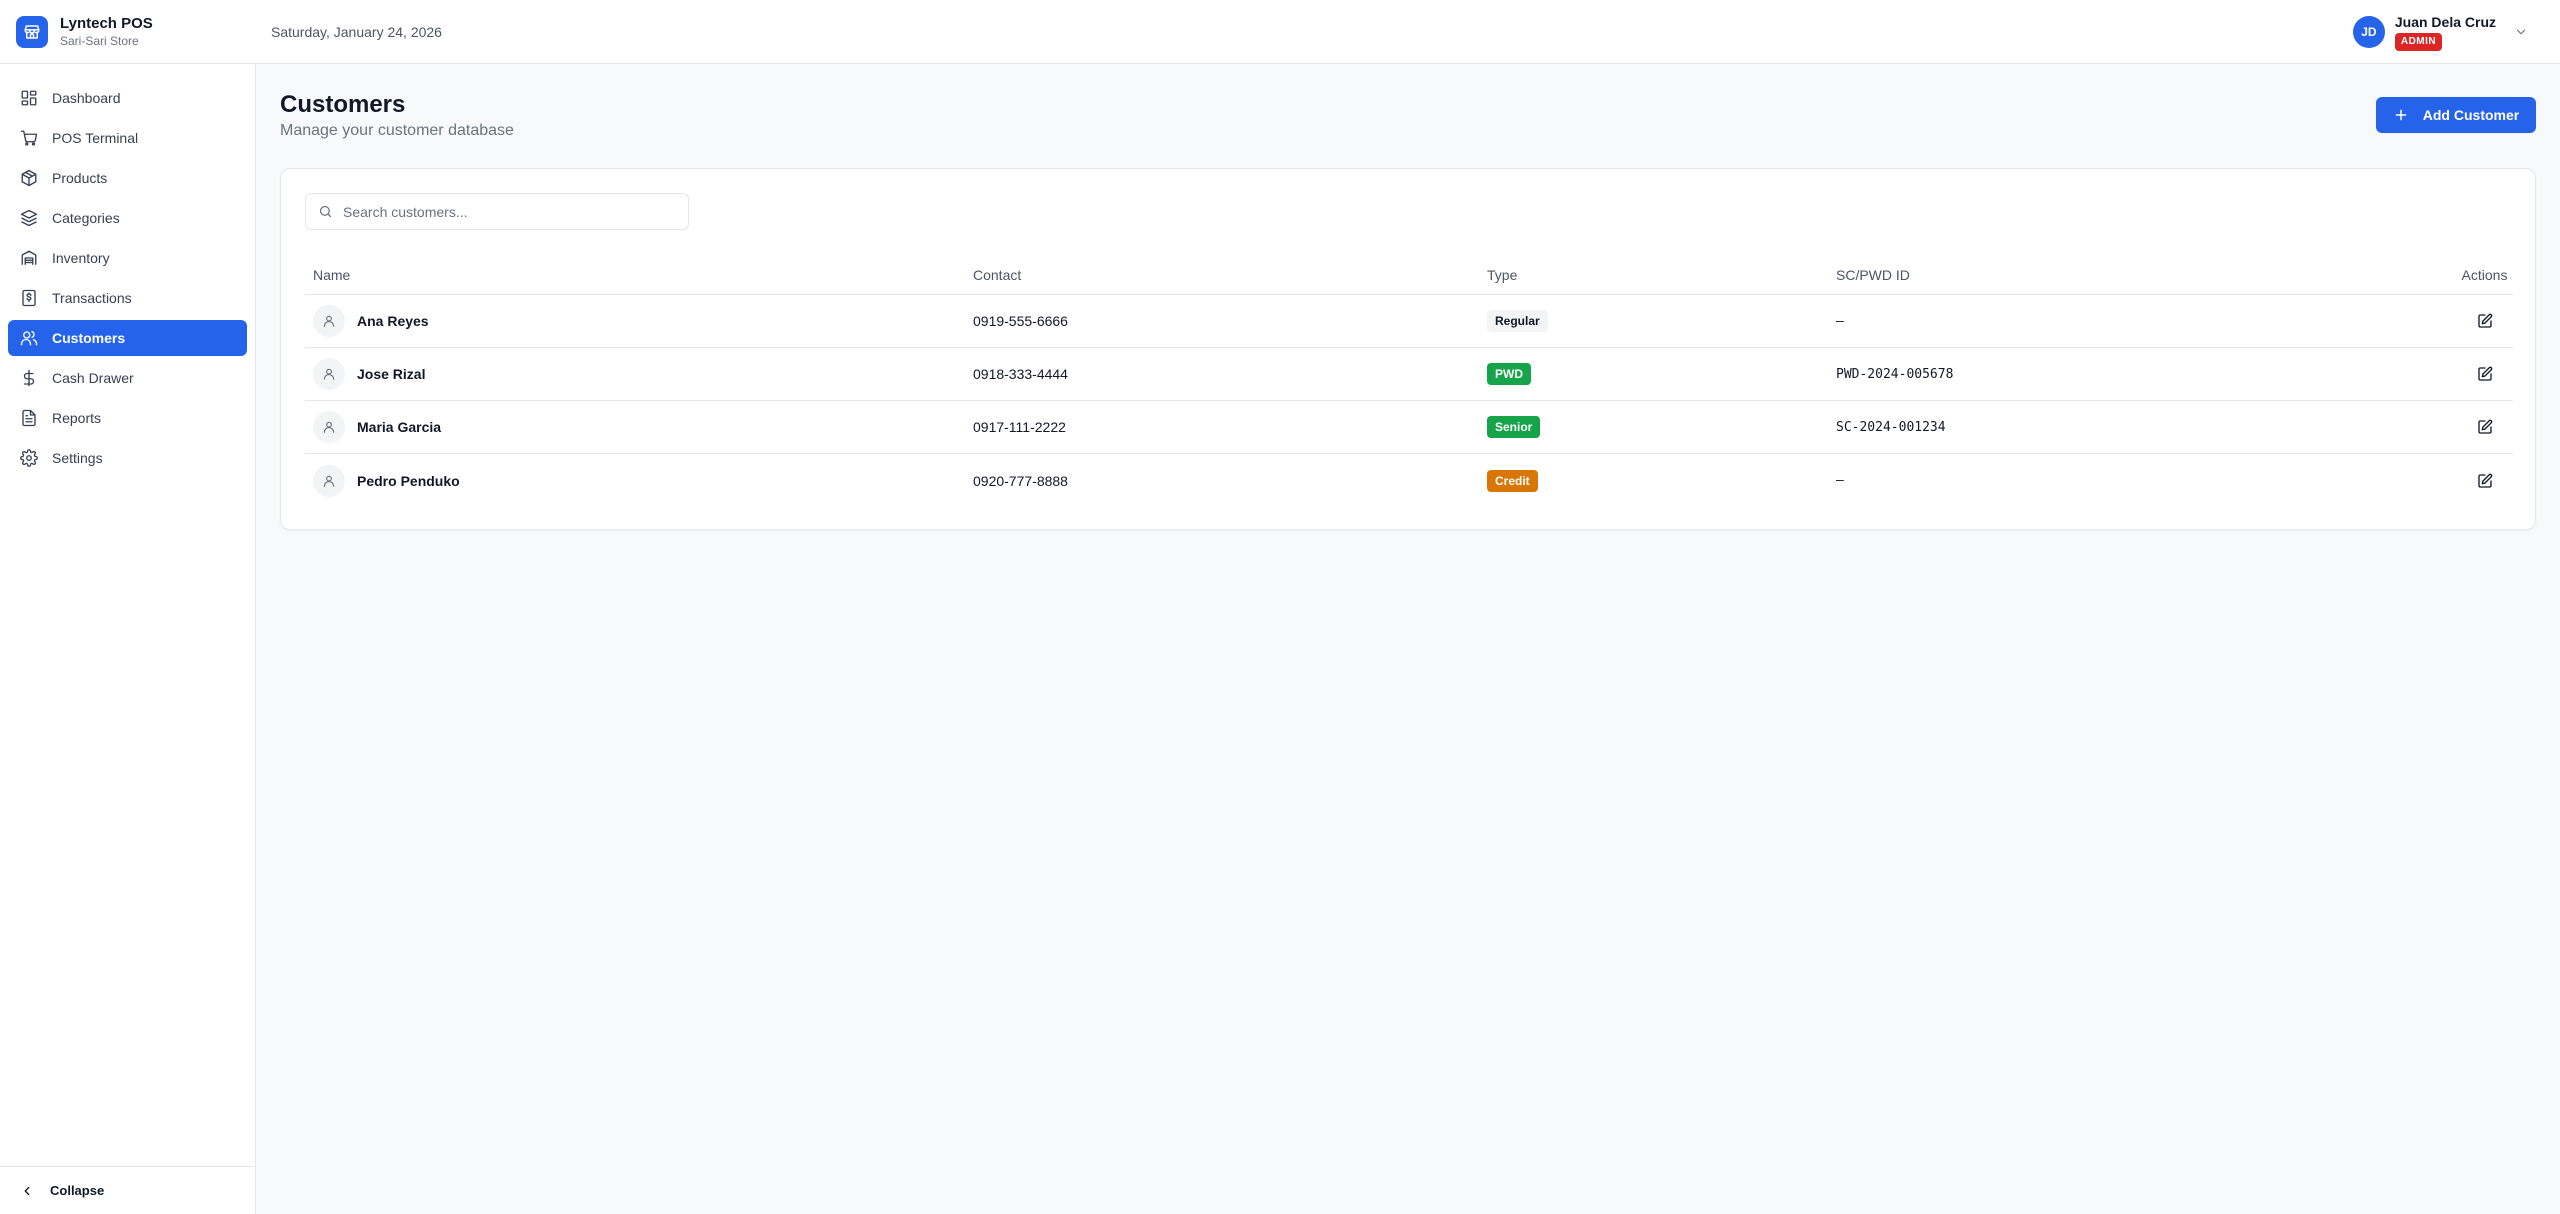 This screenshot has height=1214, width=2560. Describe the element at coordinates (77, 1190) in the screenshot. I see `collapse-label: Collapse` at that location.